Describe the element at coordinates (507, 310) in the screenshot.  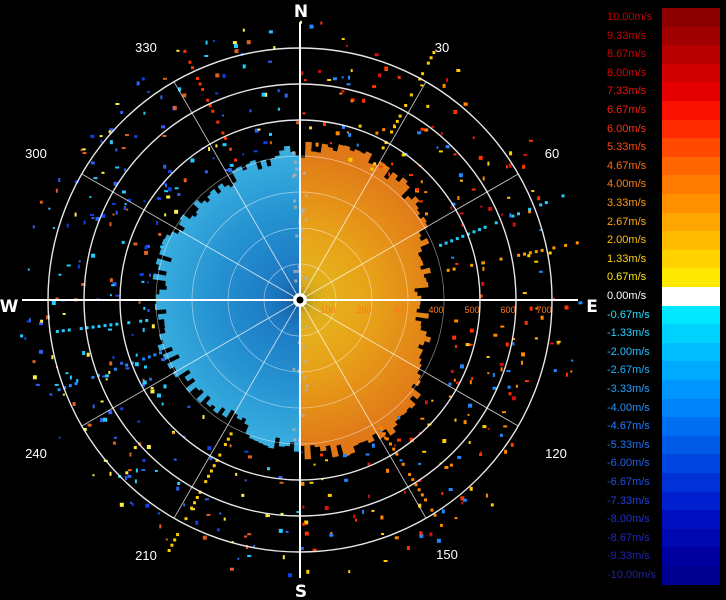
I see `range-label-600: 600` at that location.